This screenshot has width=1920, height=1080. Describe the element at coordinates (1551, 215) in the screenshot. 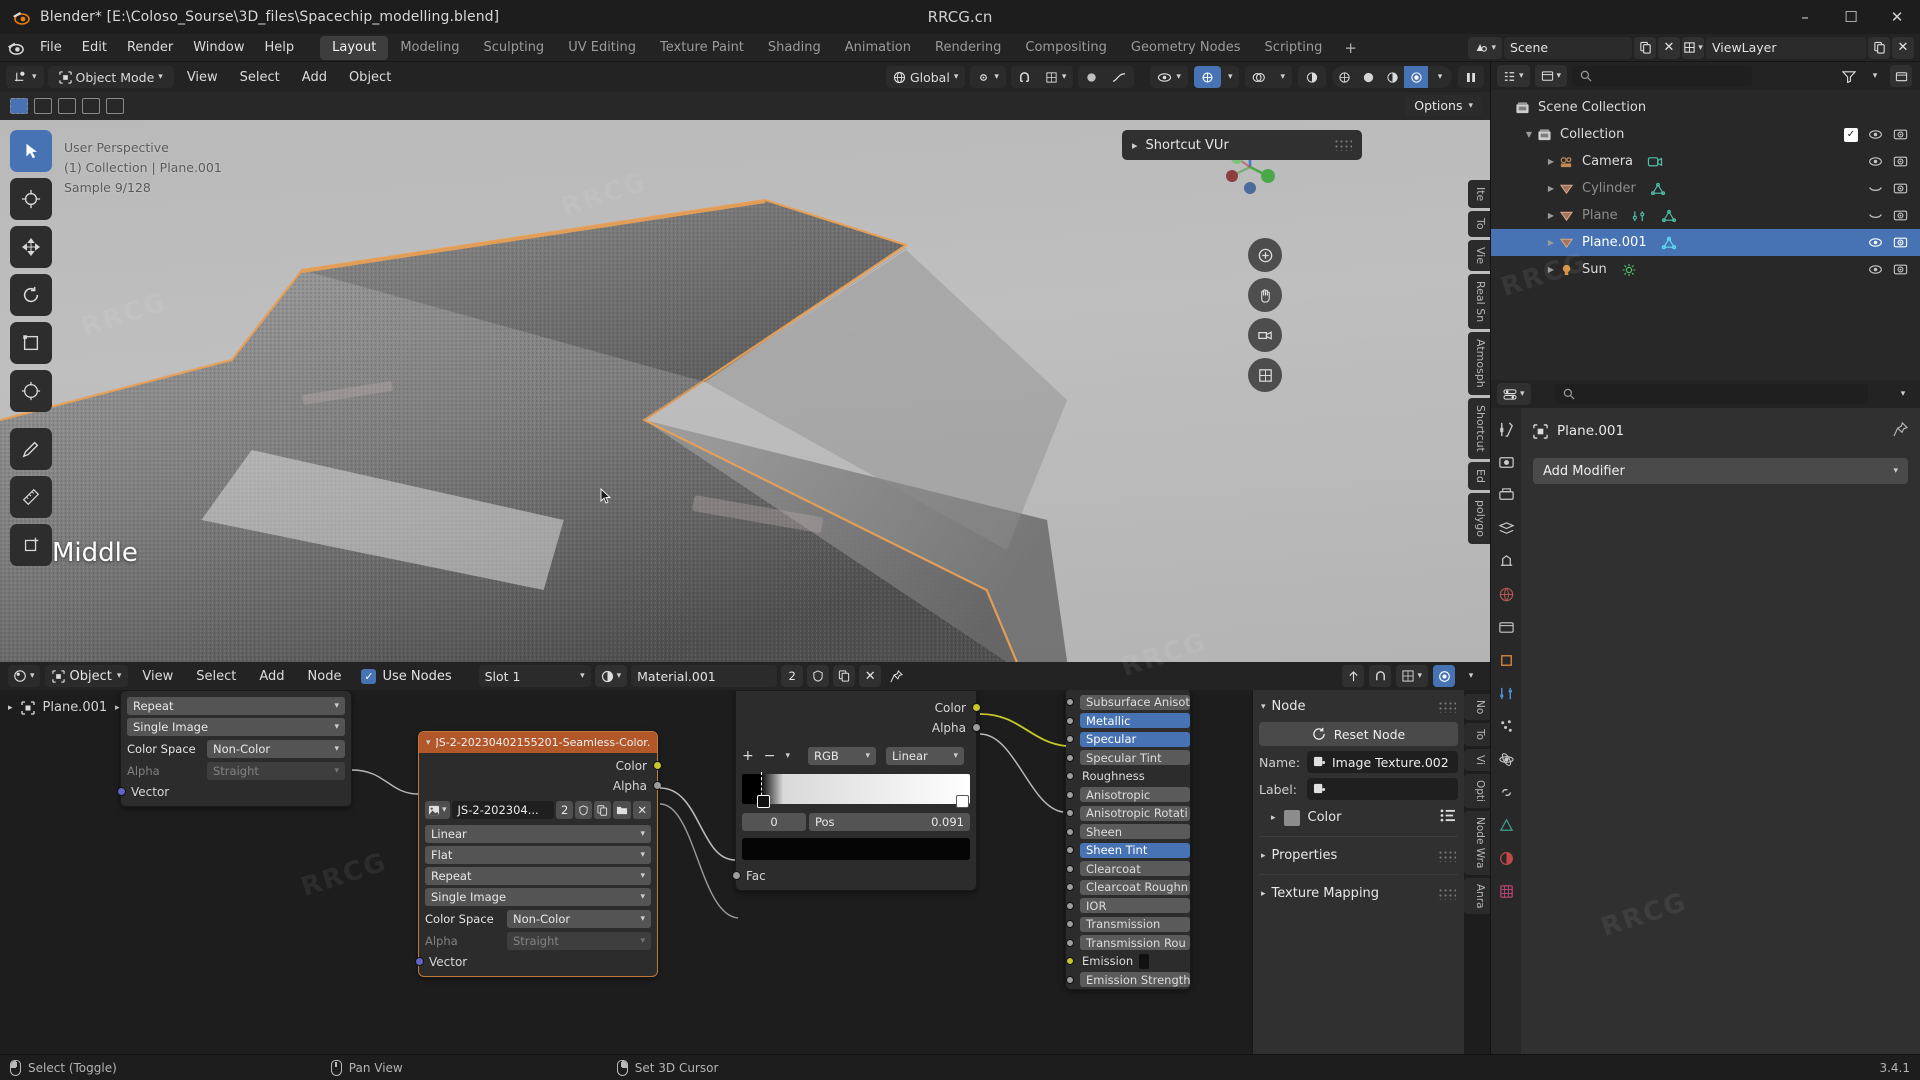

I see `disclosure-closed-icon: ▶` at that location.